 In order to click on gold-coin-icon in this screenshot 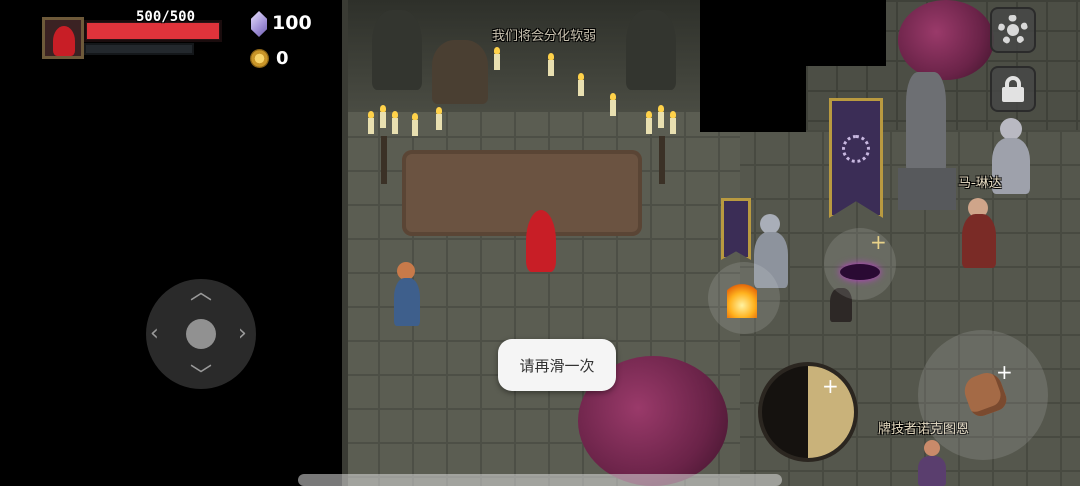, I will do `click(259, 58)`.